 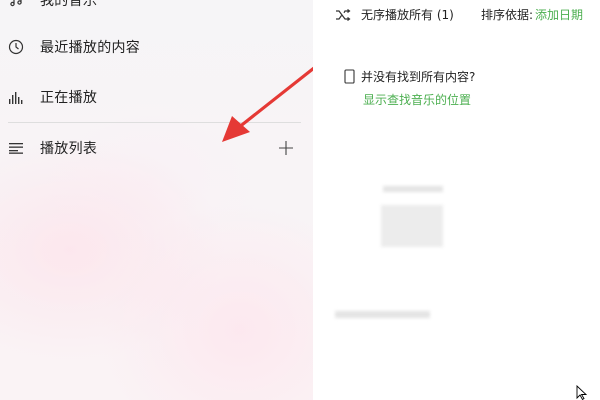 I want to click on clock-icon, so click(x=16, y=47).